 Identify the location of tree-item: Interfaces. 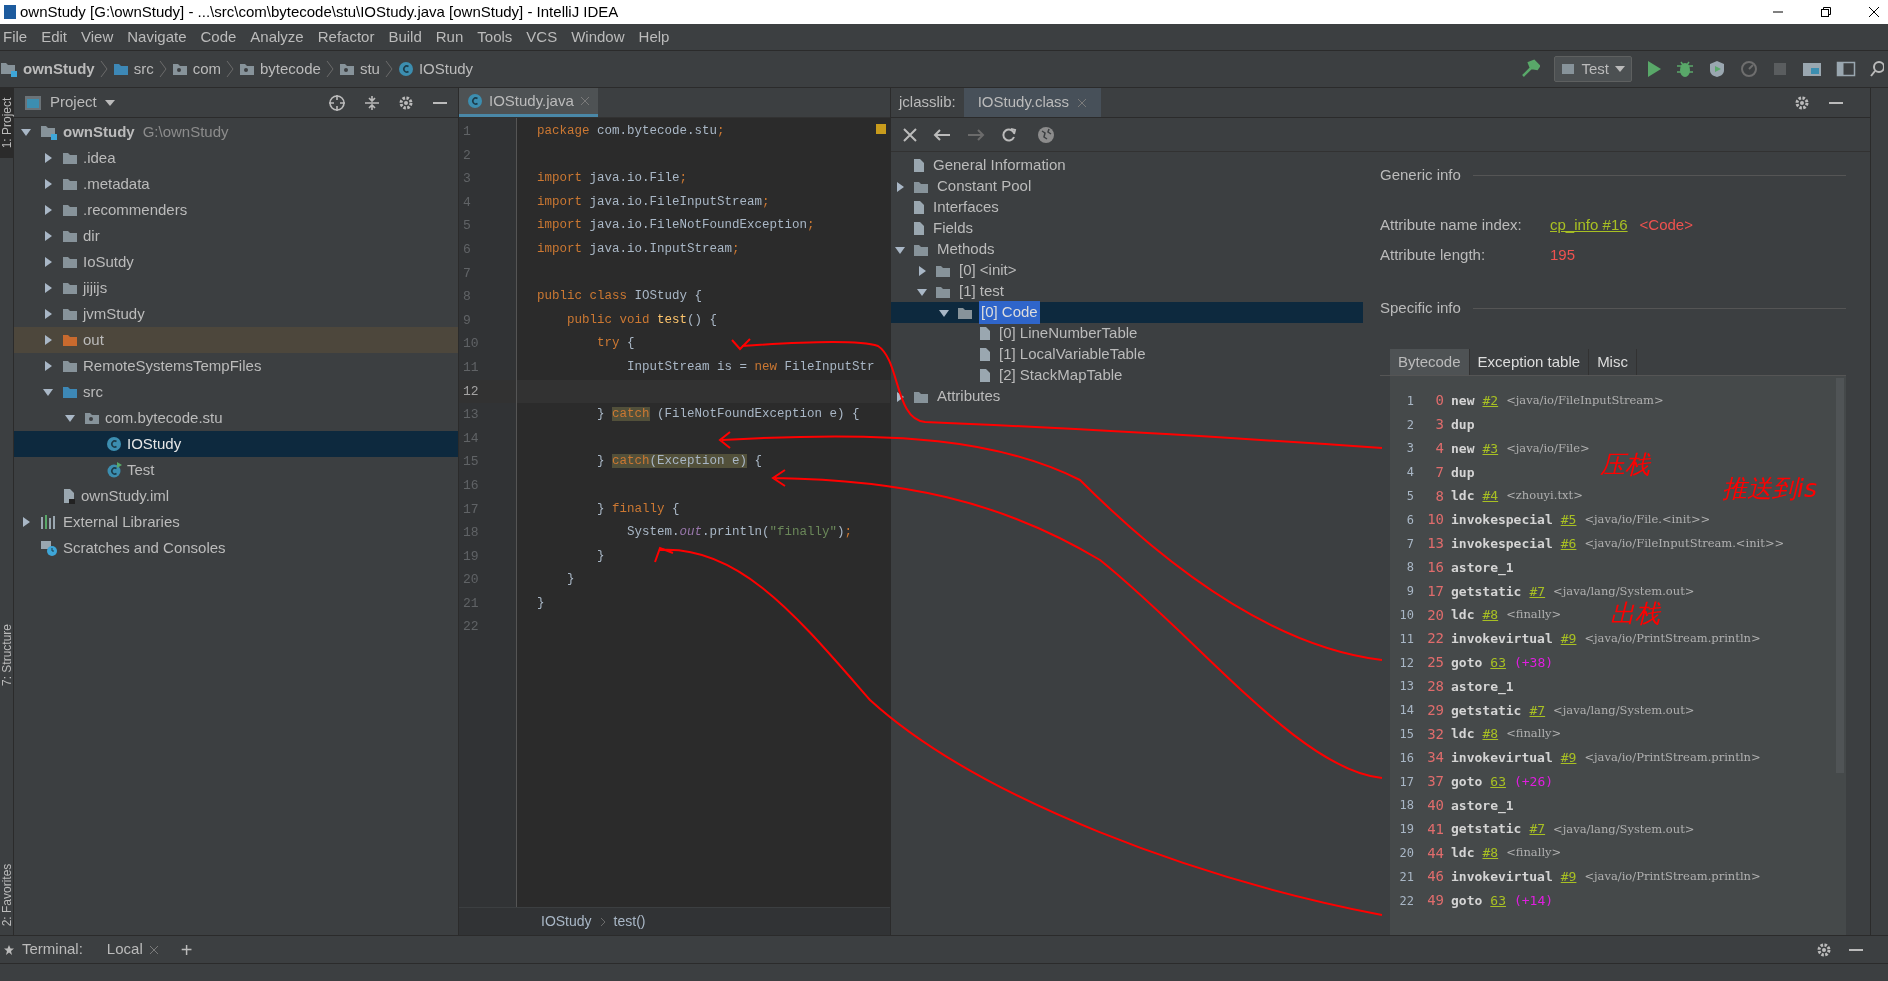
(966, 207).